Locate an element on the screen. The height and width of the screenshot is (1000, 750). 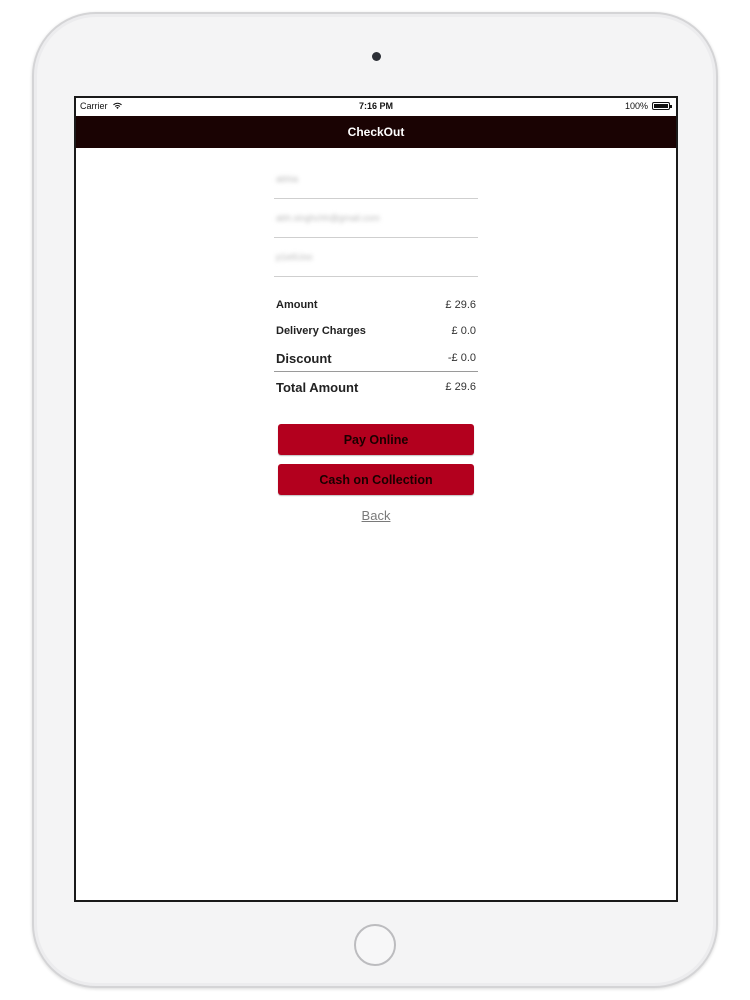
email-field-value: abh.singhchh@gmail.com is located at coordinates (328, 218).